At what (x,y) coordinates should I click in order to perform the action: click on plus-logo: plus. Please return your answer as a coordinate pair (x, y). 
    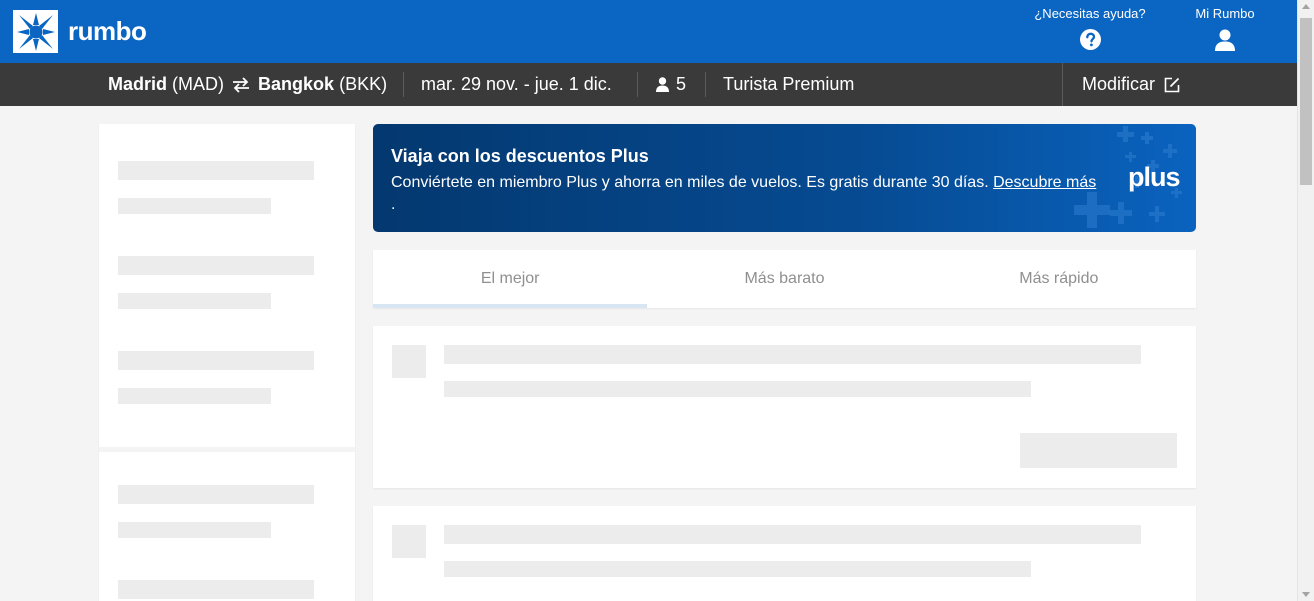
    Looking at the image, I should click on (1154, 177).